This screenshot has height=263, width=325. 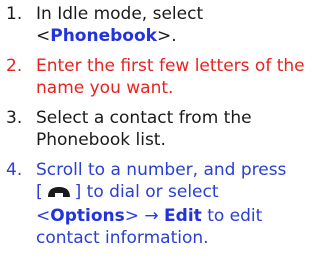 I want to click on edit-keyword: Edit, so click(x=183, y=216).